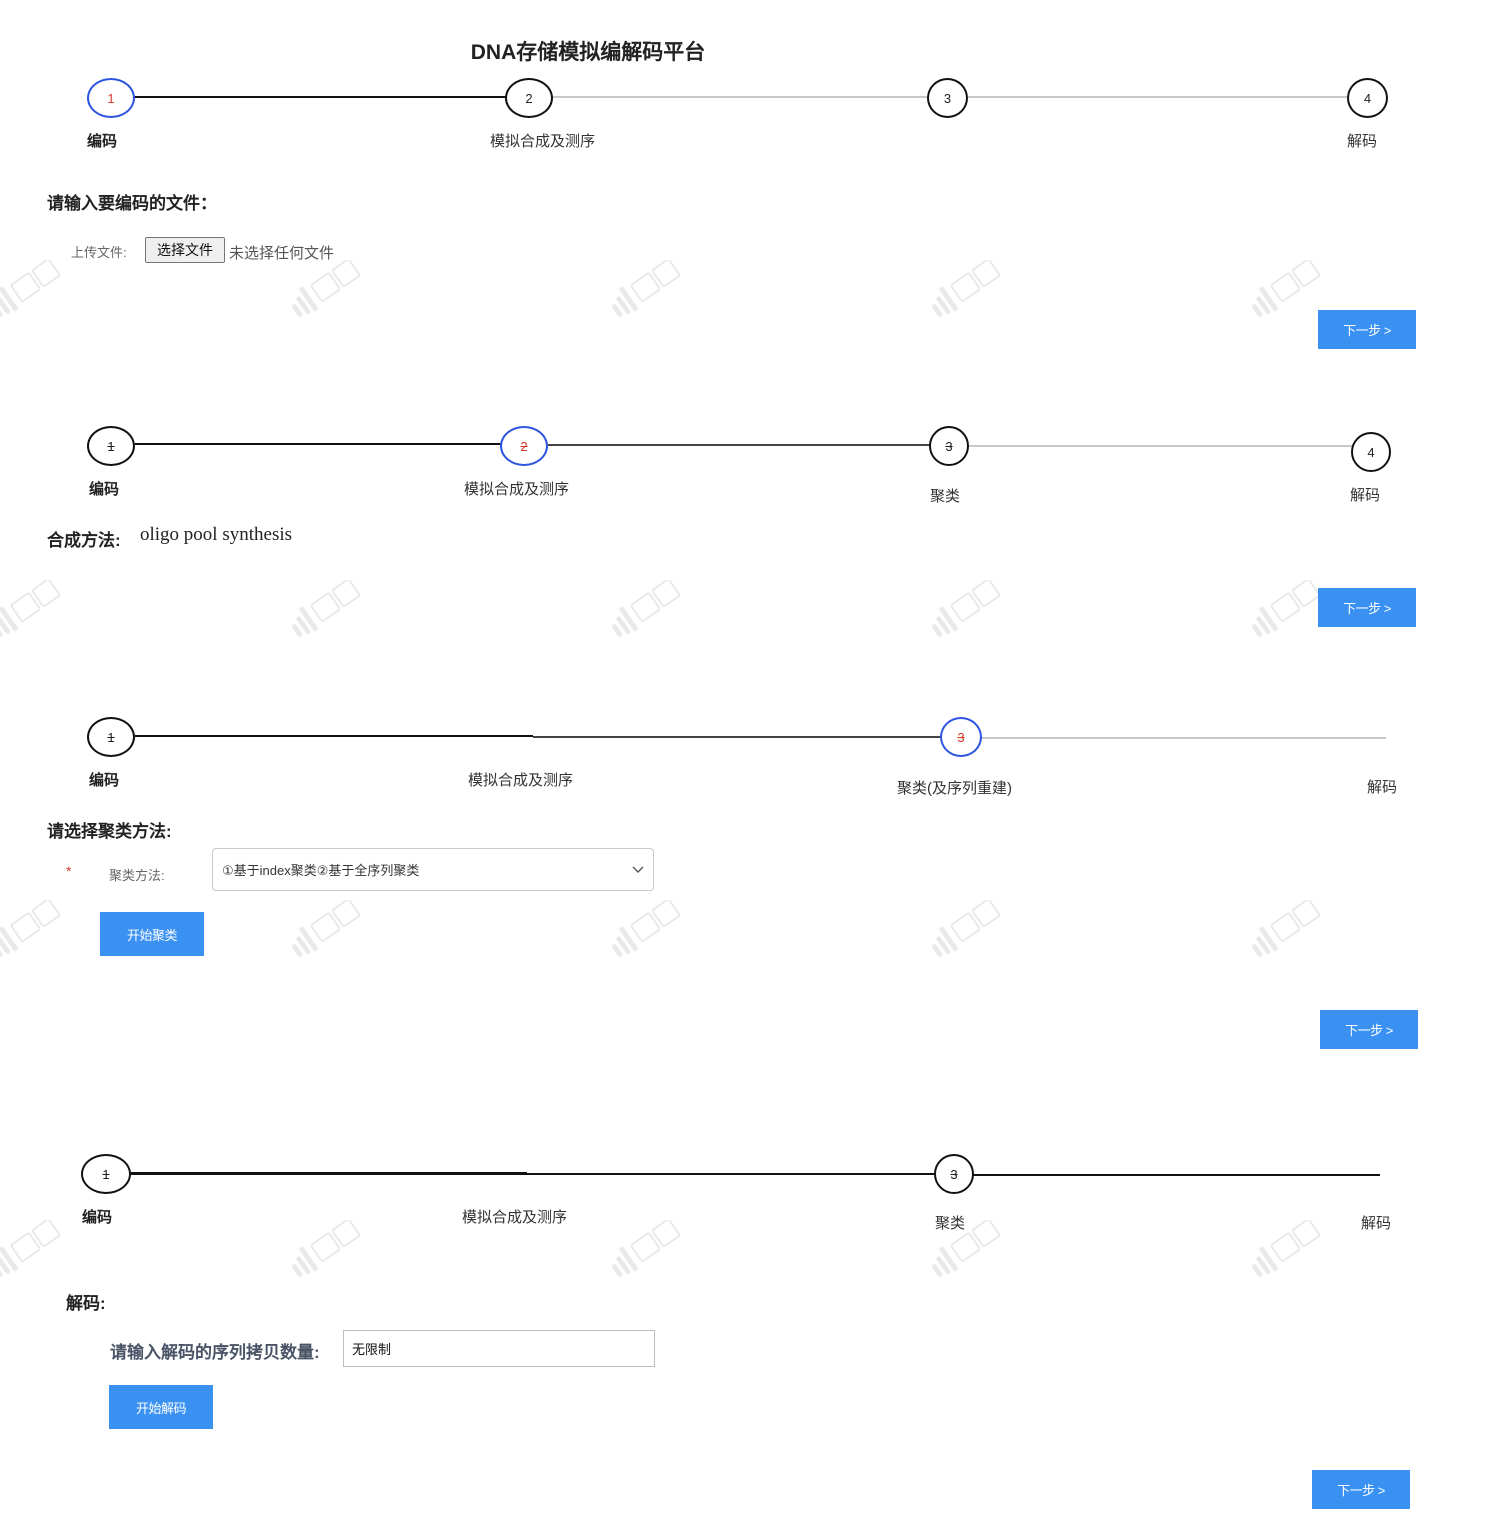 The height and width of the screenshot is (1537, 1496). I want to click on choose-file-button: 选择文件, so click(185, 250).